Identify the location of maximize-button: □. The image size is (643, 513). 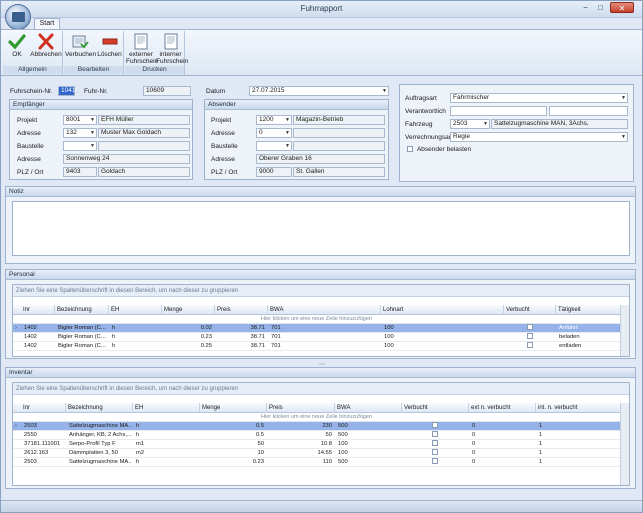
(600, 7).